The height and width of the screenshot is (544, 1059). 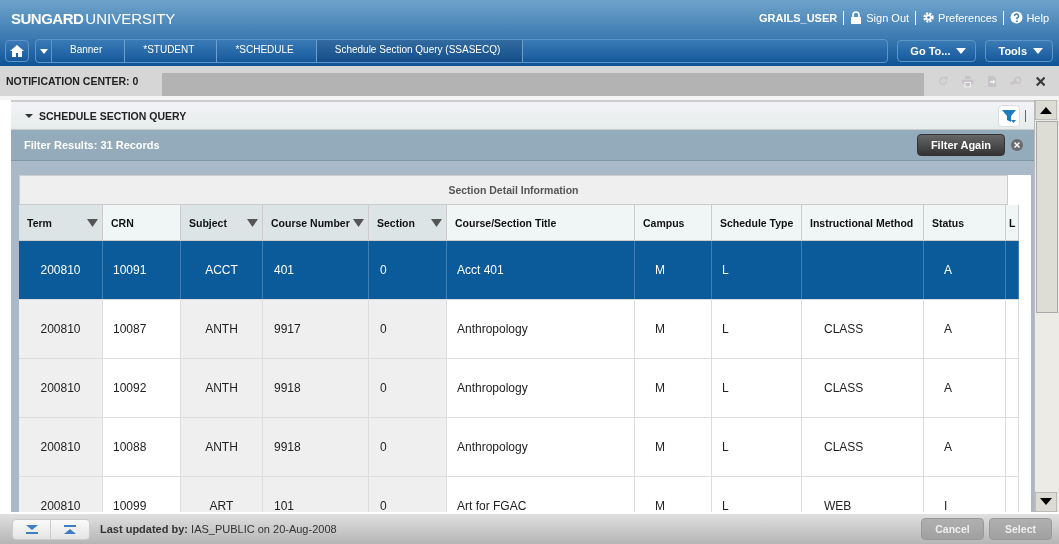 What do you see at coordinates (284, 270) in the screenshot?
I see `table-cell: 401` at bounding box center [284, 270].